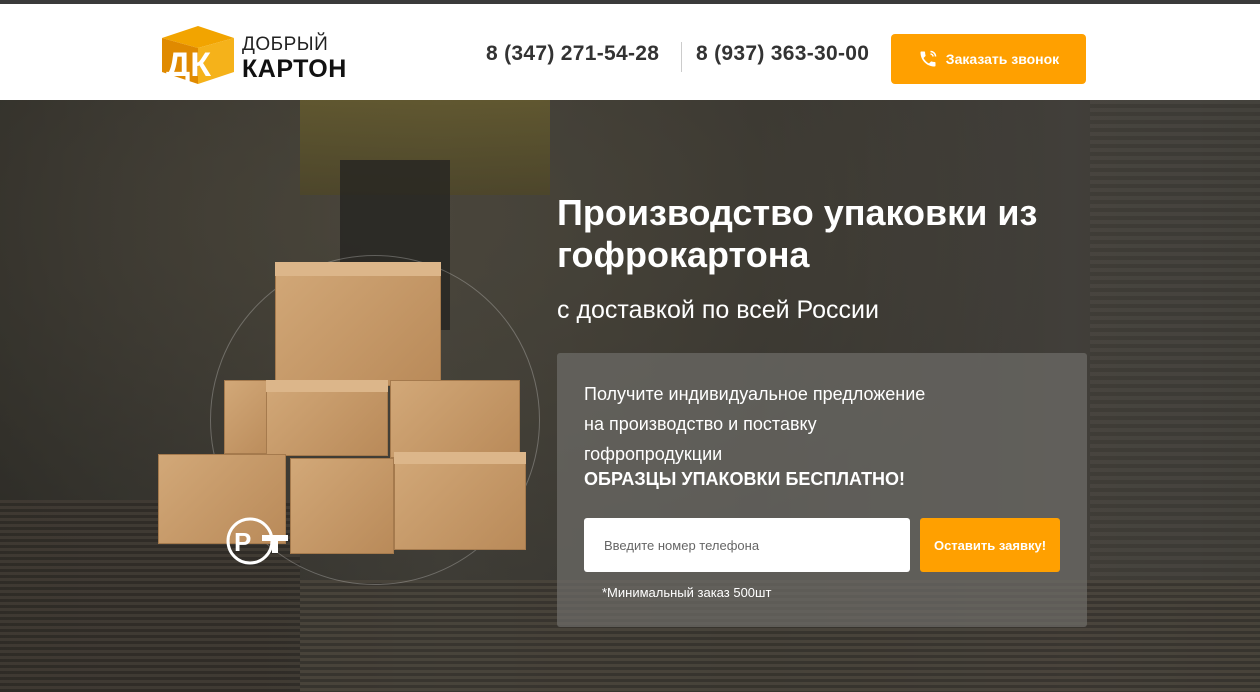 This screenshot has width=1260, height=692. What do you see at coordinates (745, 479) in the screenshot?
I see `free-samples-text: ОБРАЗЦЫ УПАКОВКИ БЕСПЛАТНО!` at bounding box center [745, 479].